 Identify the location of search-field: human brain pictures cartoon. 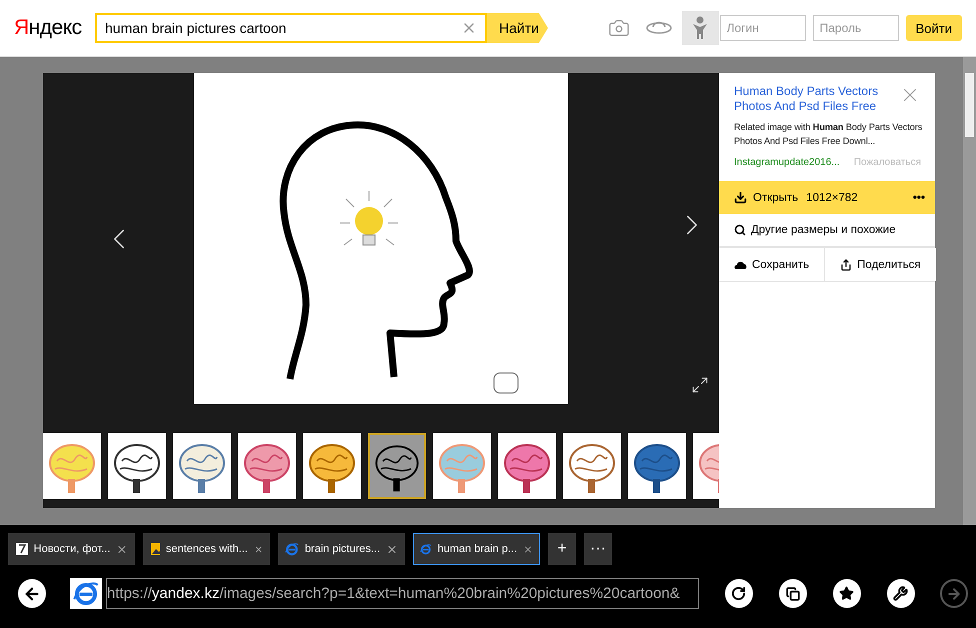
(291, 28).